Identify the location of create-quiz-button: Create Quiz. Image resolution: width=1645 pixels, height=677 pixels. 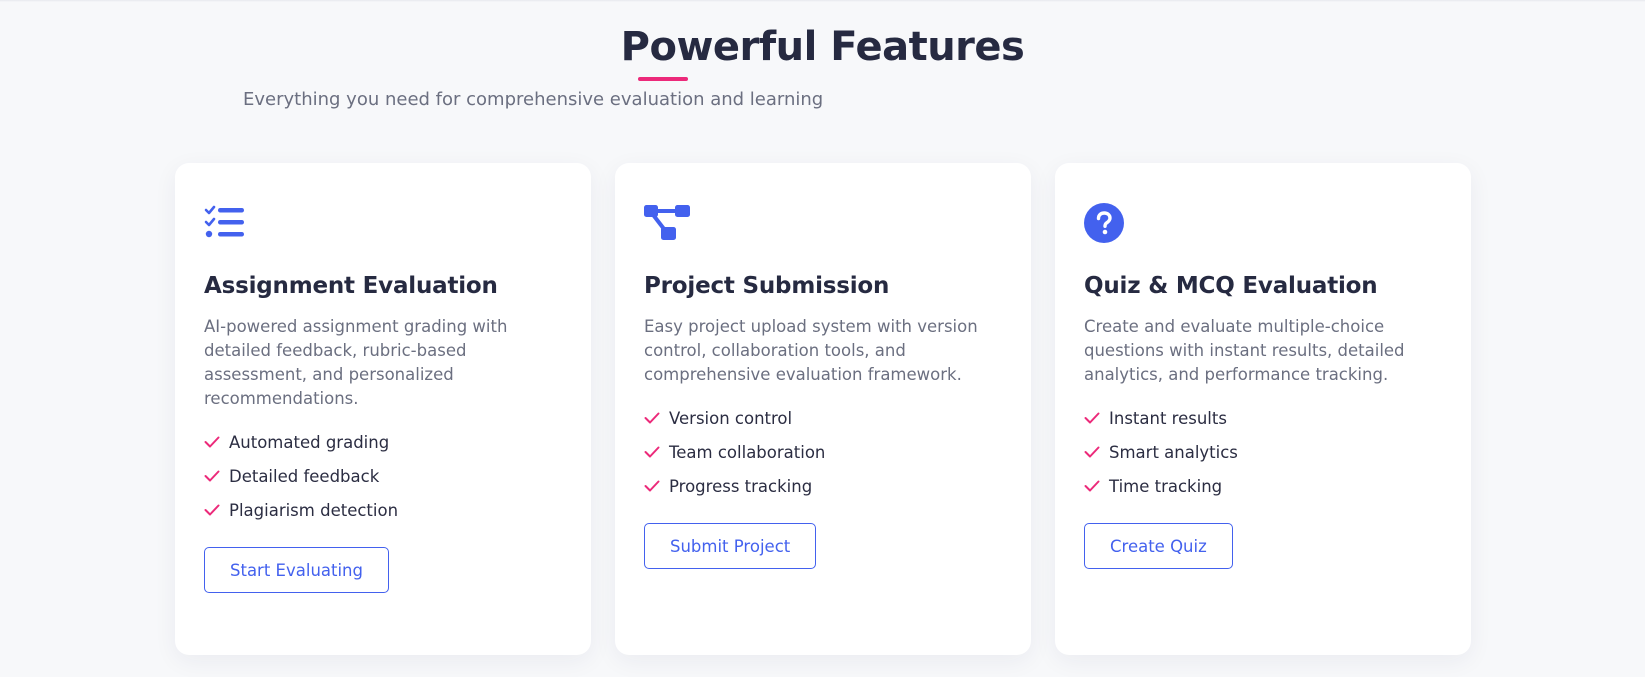
(1158, 546).